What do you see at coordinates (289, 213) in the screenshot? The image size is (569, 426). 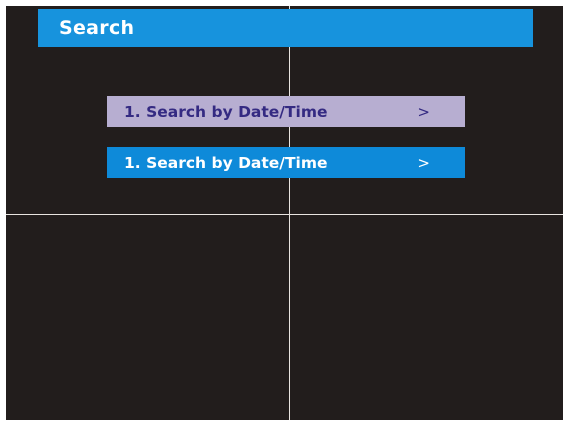 I see `quad-divider-vertical` at bounding box center [289, 213].